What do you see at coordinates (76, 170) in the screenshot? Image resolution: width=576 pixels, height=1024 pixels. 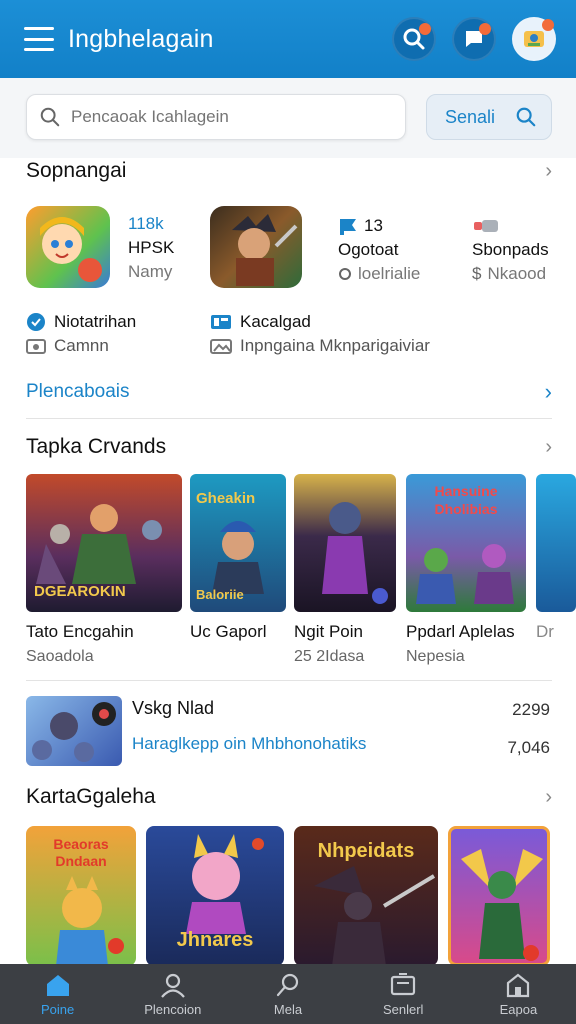 I see `section-title: Sopnangai` at bounding box center [76, 170].